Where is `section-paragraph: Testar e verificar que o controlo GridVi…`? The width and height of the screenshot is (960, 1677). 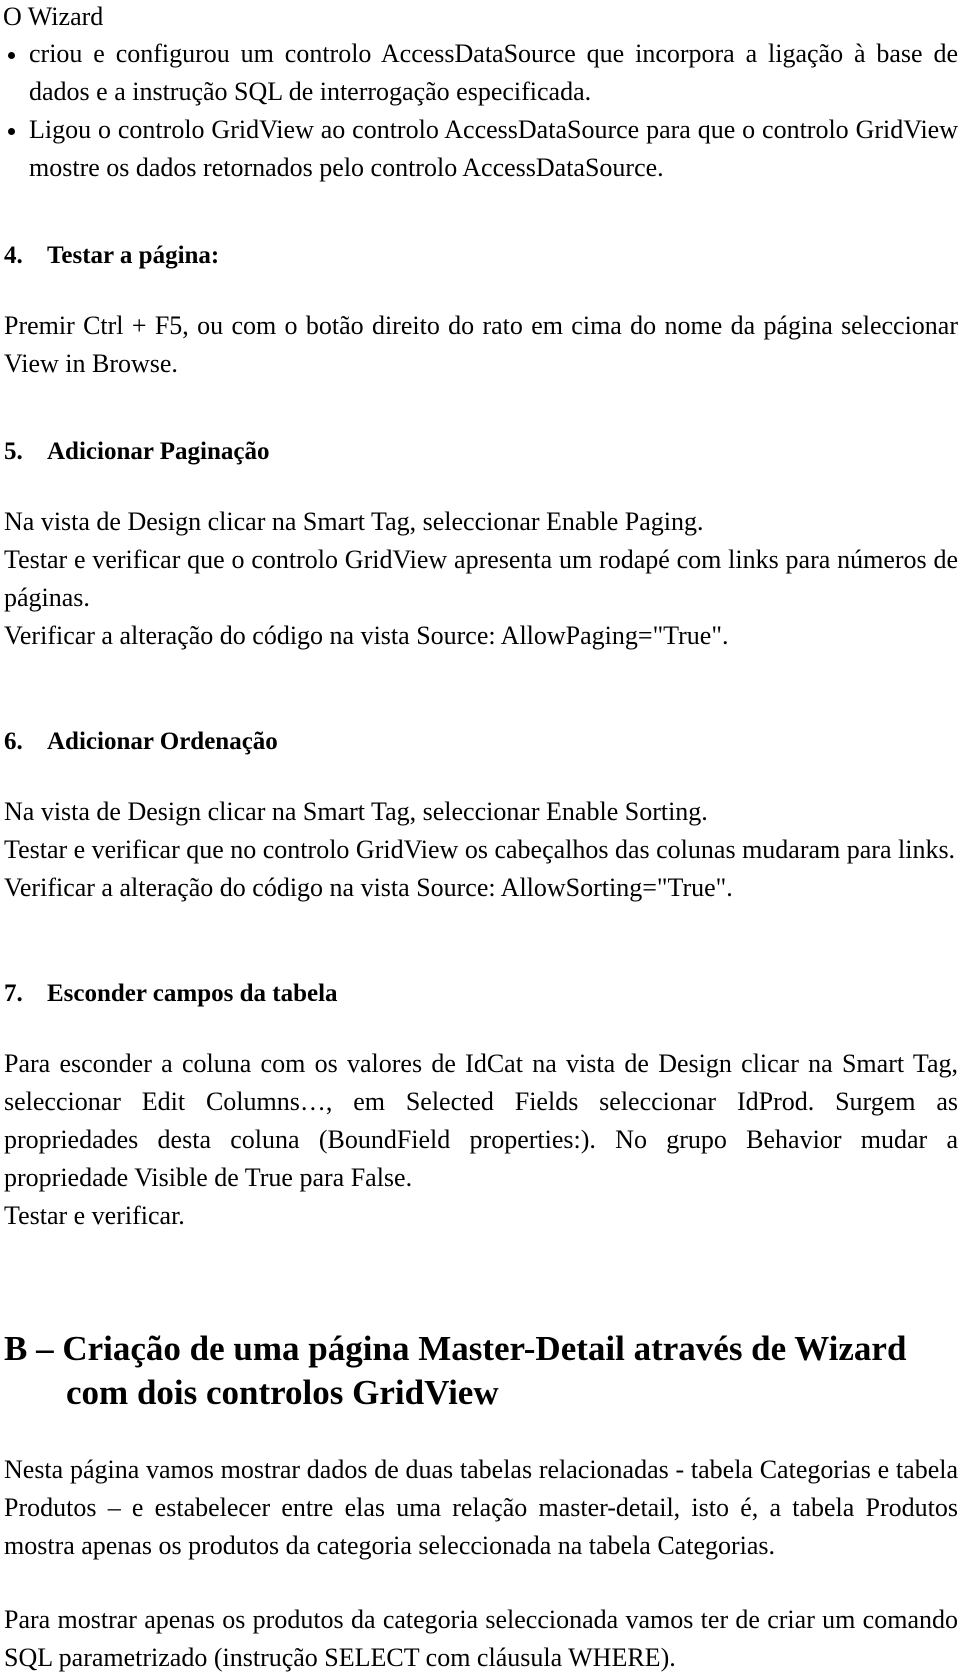 section-paragraph: Testar e verificar que o controlo GridVi… is located at coordinates (481, 578).